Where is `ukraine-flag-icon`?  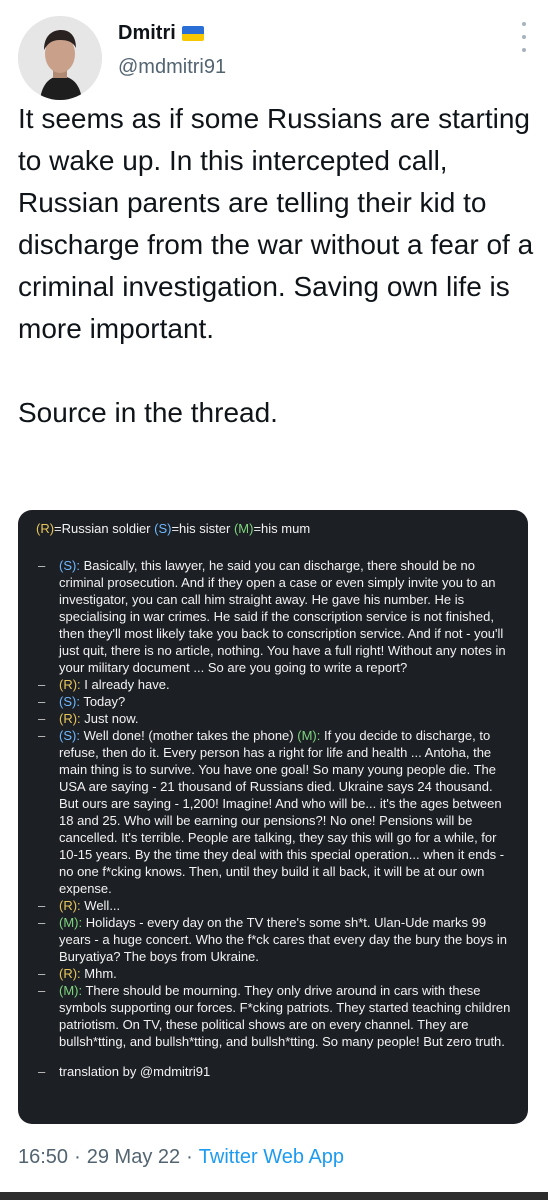
ukraine-flag-icon is located at coordinates (192, 33).